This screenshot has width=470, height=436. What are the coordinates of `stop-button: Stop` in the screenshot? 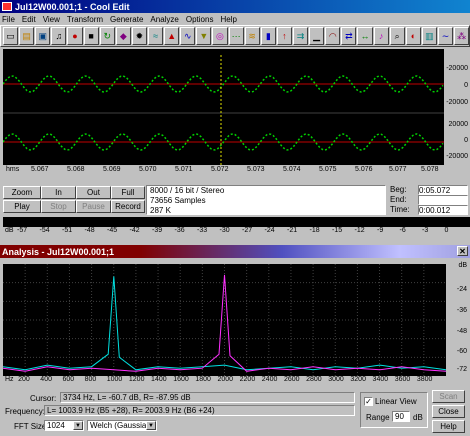 It's located at (58, 206).